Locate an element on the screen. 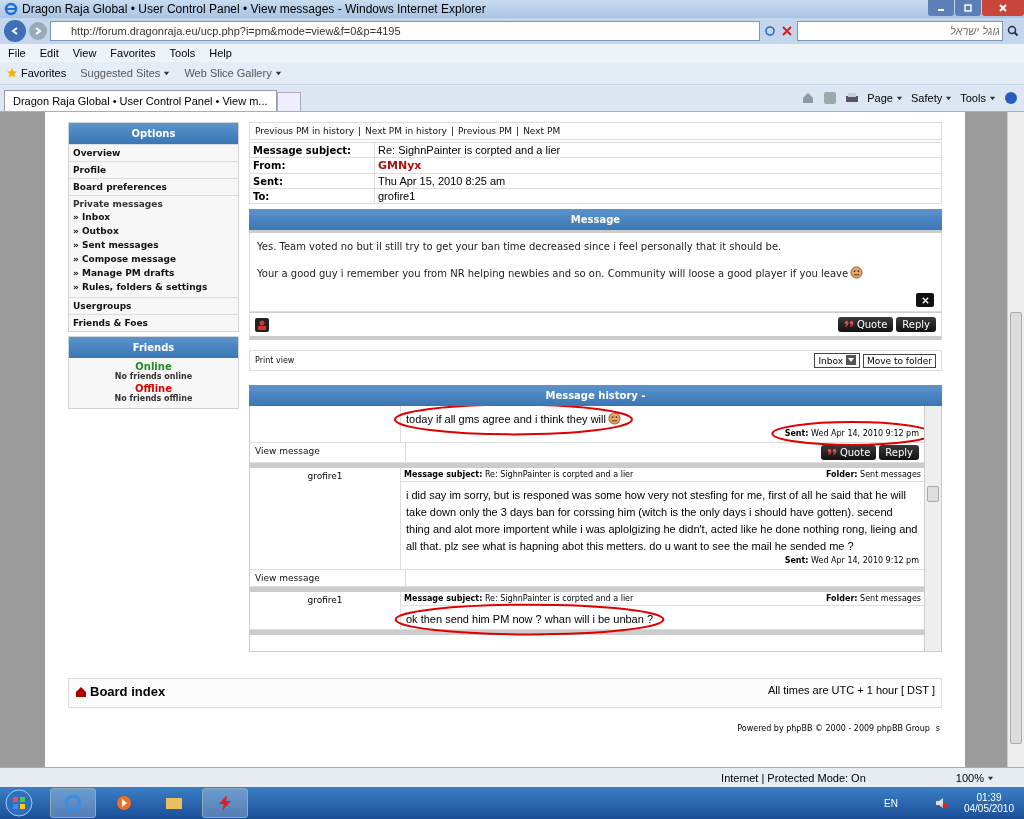 The height and width of the screenshot is (819, 1024). timezone-text: All times are UTC + 1 hour [ DST ] is located at coordinates (851, 690).